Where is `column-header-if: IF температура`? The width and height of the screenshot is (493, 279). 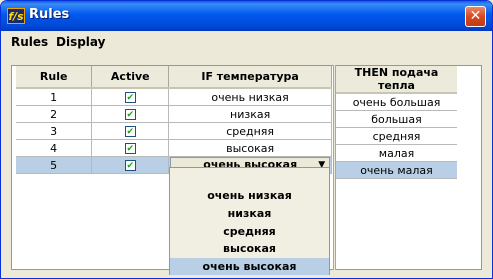 column-header-if: IF температура is located at coordinates (250, 77).